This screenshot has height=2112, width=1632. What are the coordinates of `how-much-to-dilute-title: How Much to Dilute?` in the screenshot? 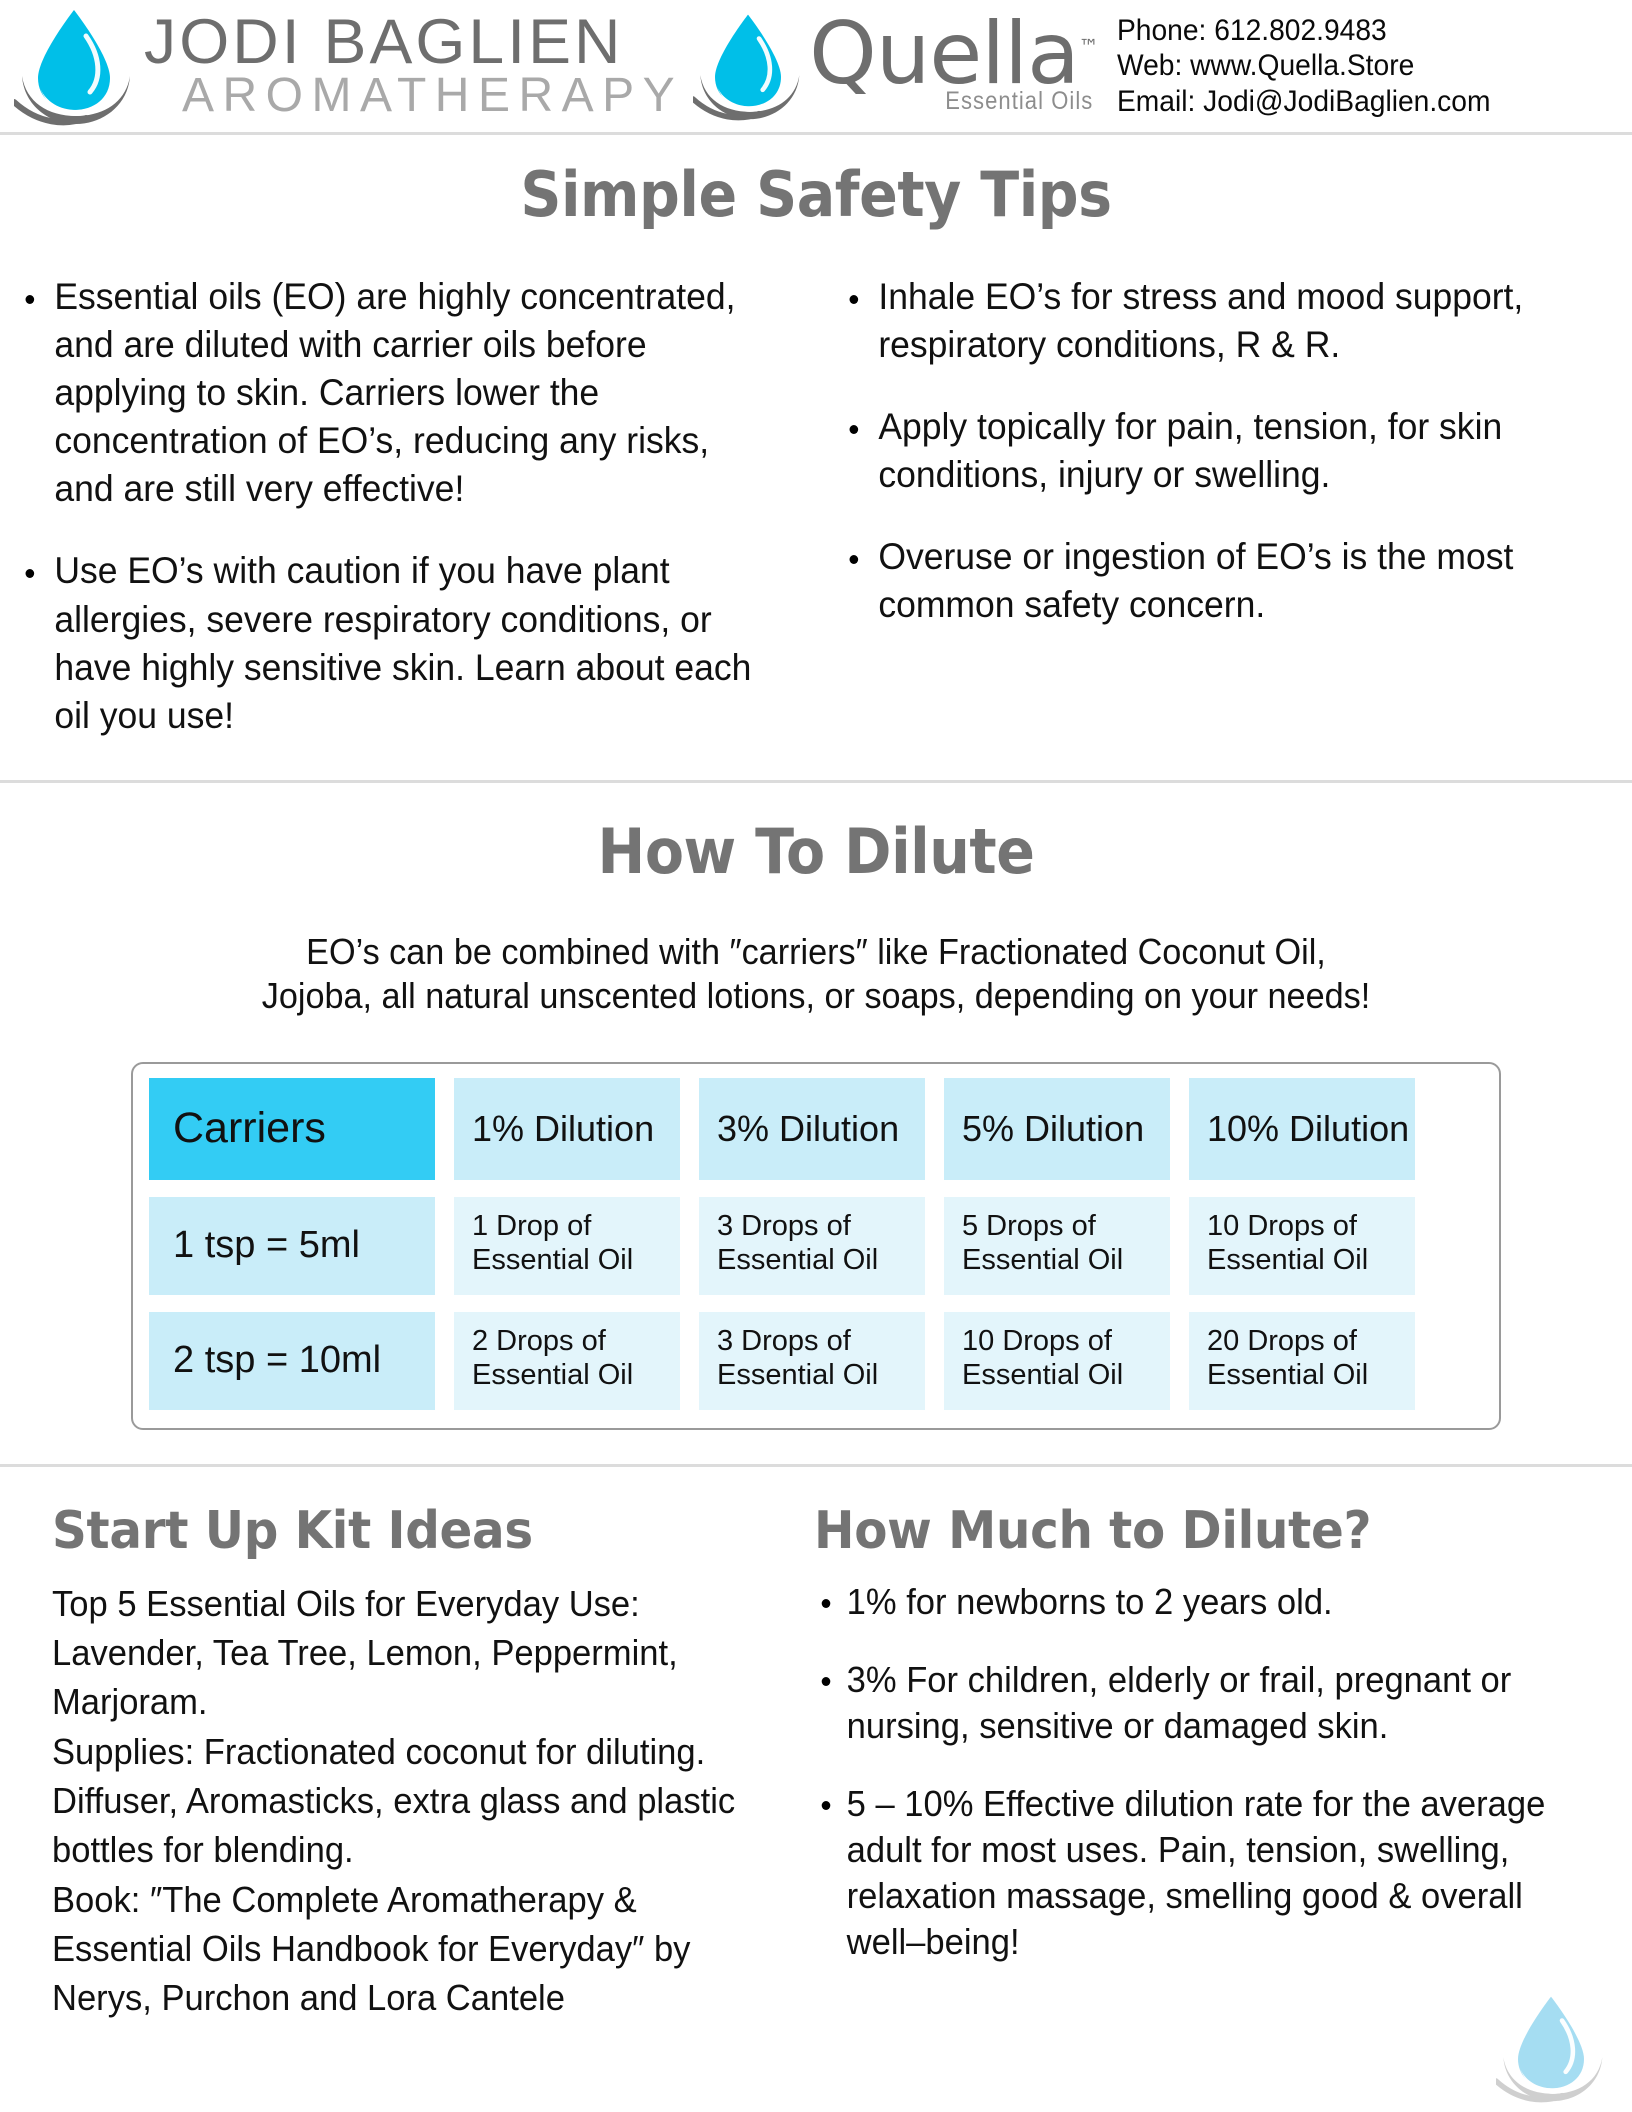 It's located at (1092, 1530).